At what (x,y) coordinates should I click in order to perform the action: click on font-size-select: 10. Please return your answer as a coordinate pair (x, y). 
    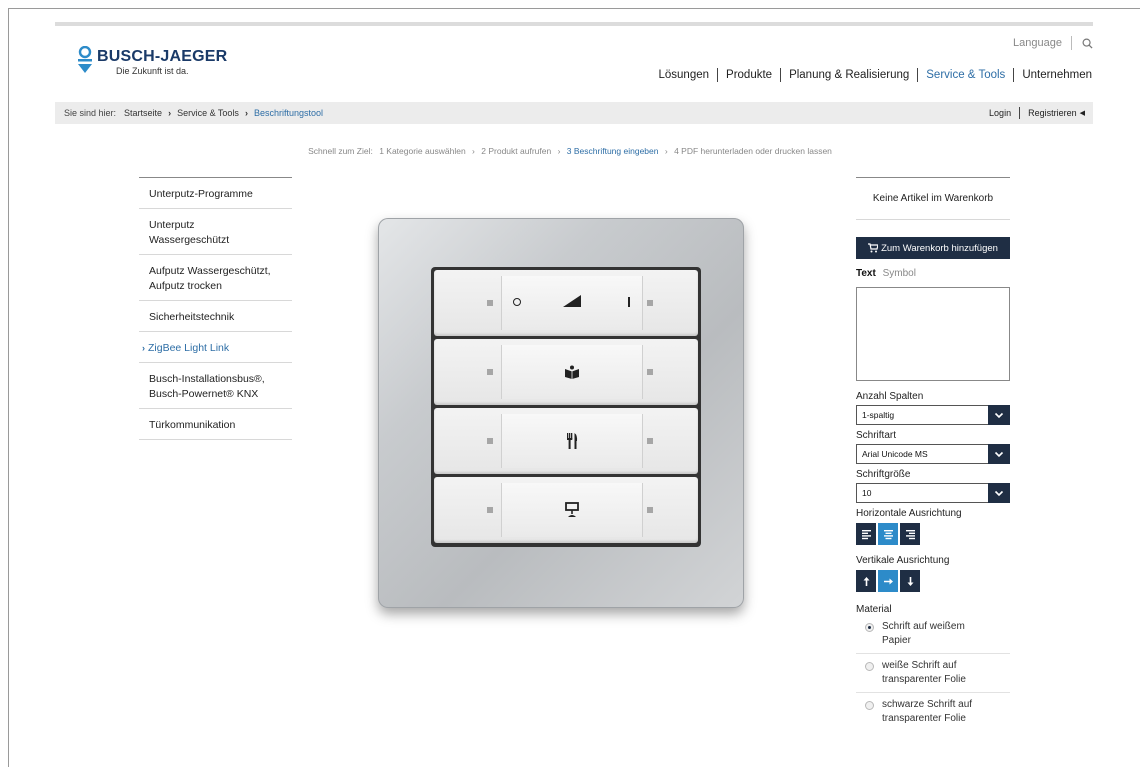
    Looking at the image, I should click on (933, 493).